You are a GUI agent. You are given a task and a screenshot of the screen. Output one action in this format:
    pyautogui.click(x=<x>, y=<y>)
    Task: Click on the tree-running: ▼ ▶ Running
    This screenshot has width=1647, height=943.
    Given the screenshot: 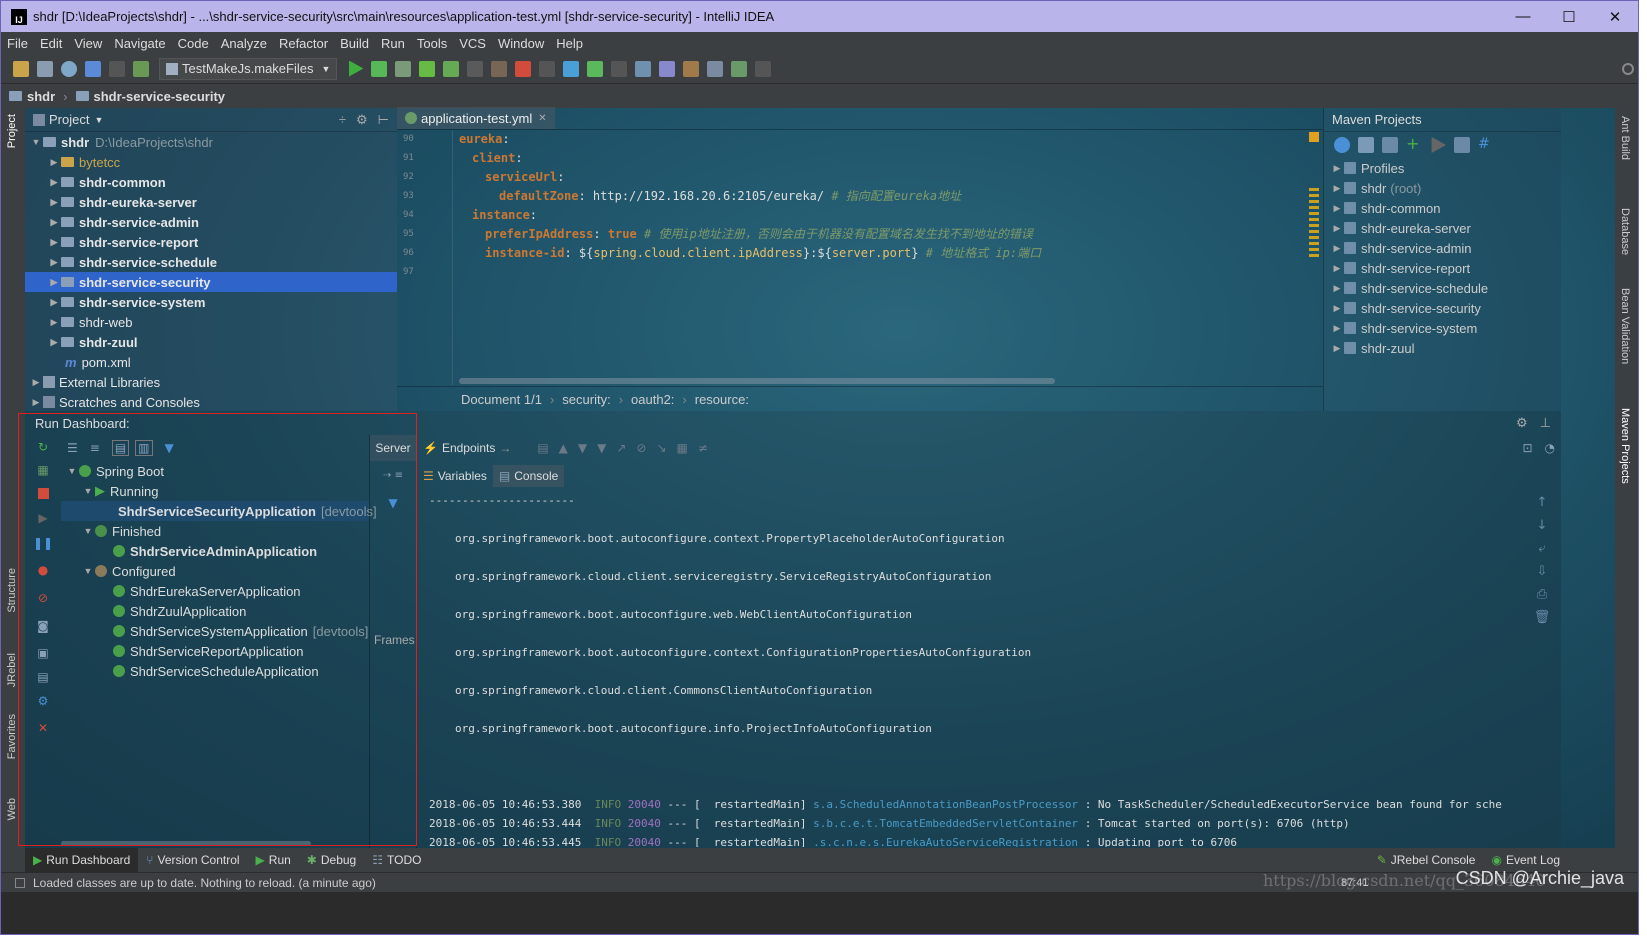 What is the action you would take?
    pyautogui.click(x=215, y=491)
    